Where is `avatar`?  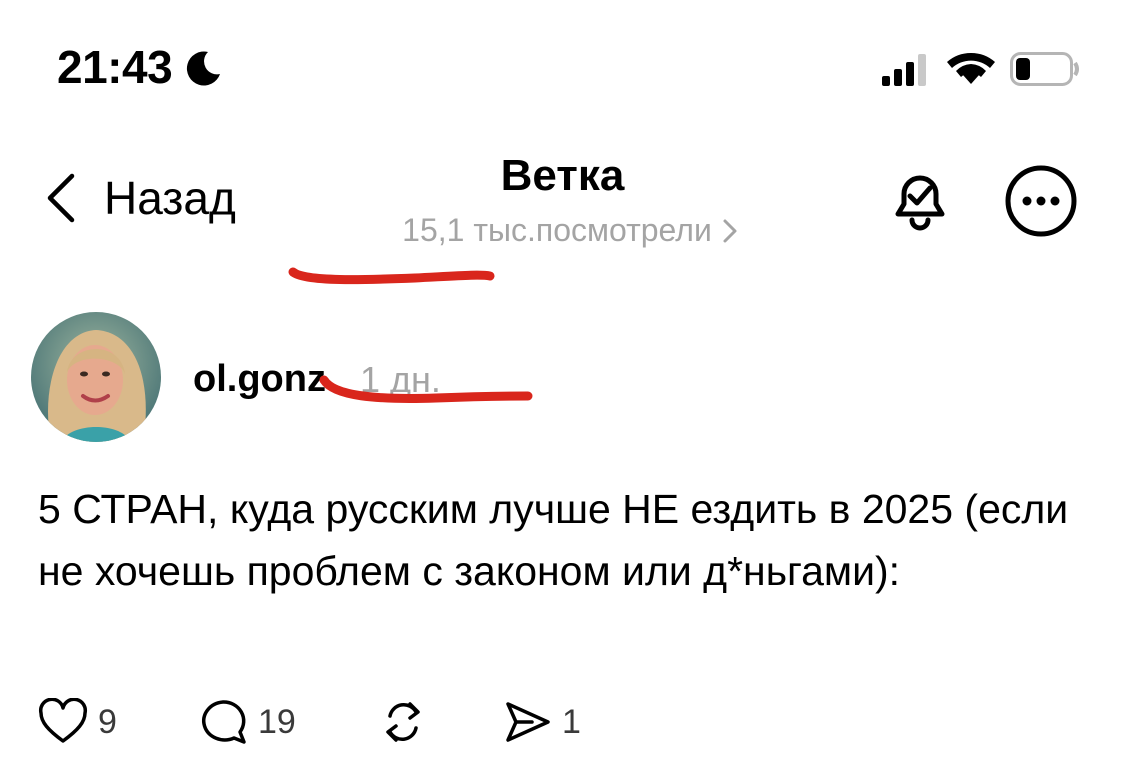
avatar is located at coordinates (96, 377).